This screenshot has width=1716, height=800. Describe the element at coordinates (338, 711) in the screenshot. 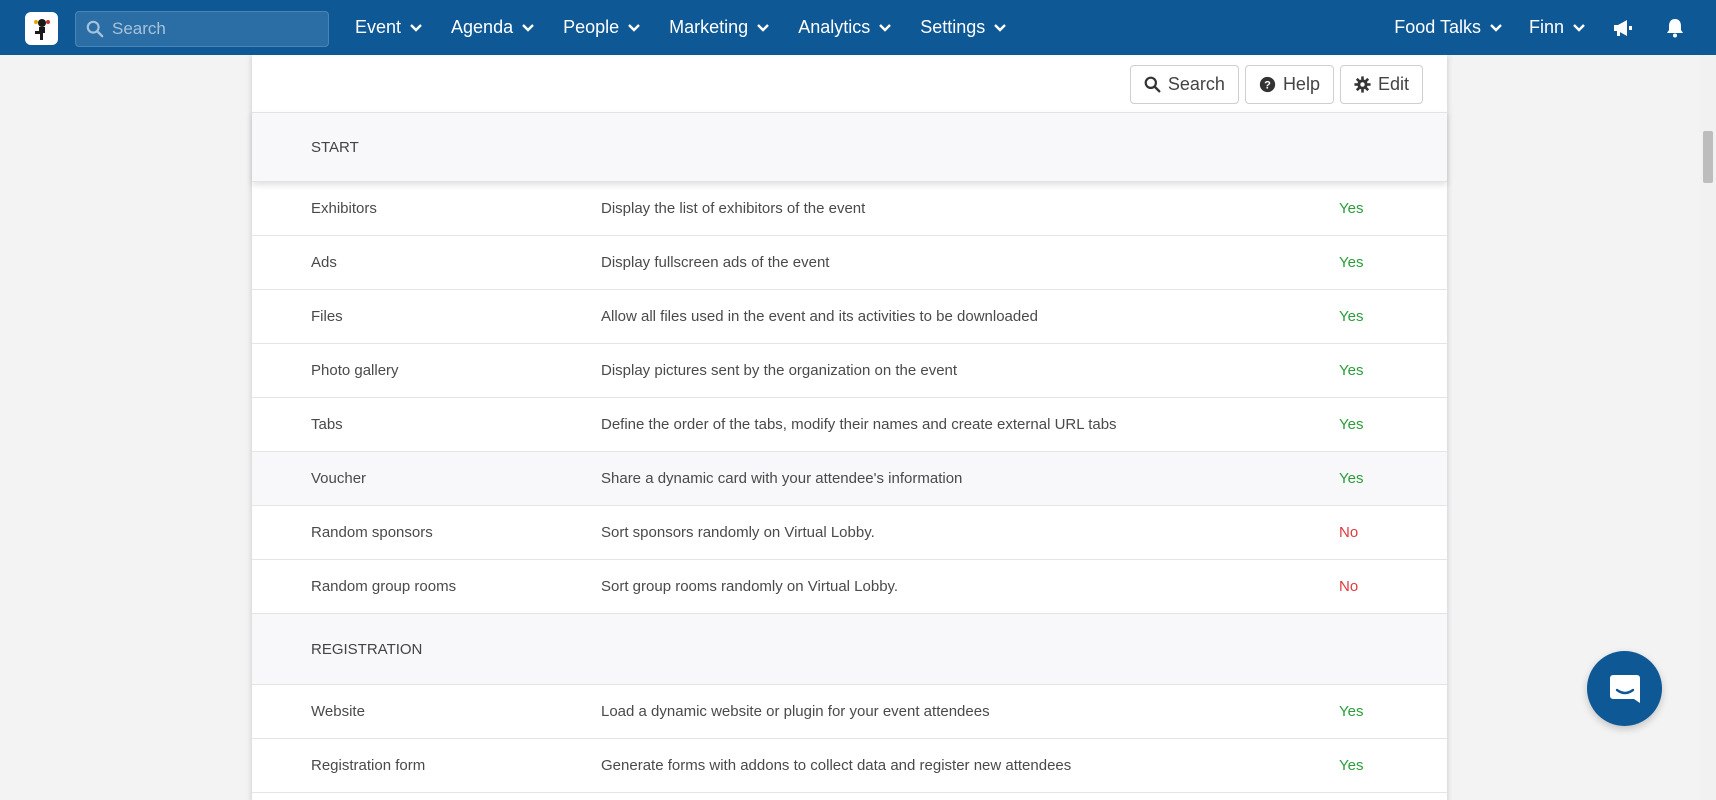

I see `feature-name: Website` at that location.